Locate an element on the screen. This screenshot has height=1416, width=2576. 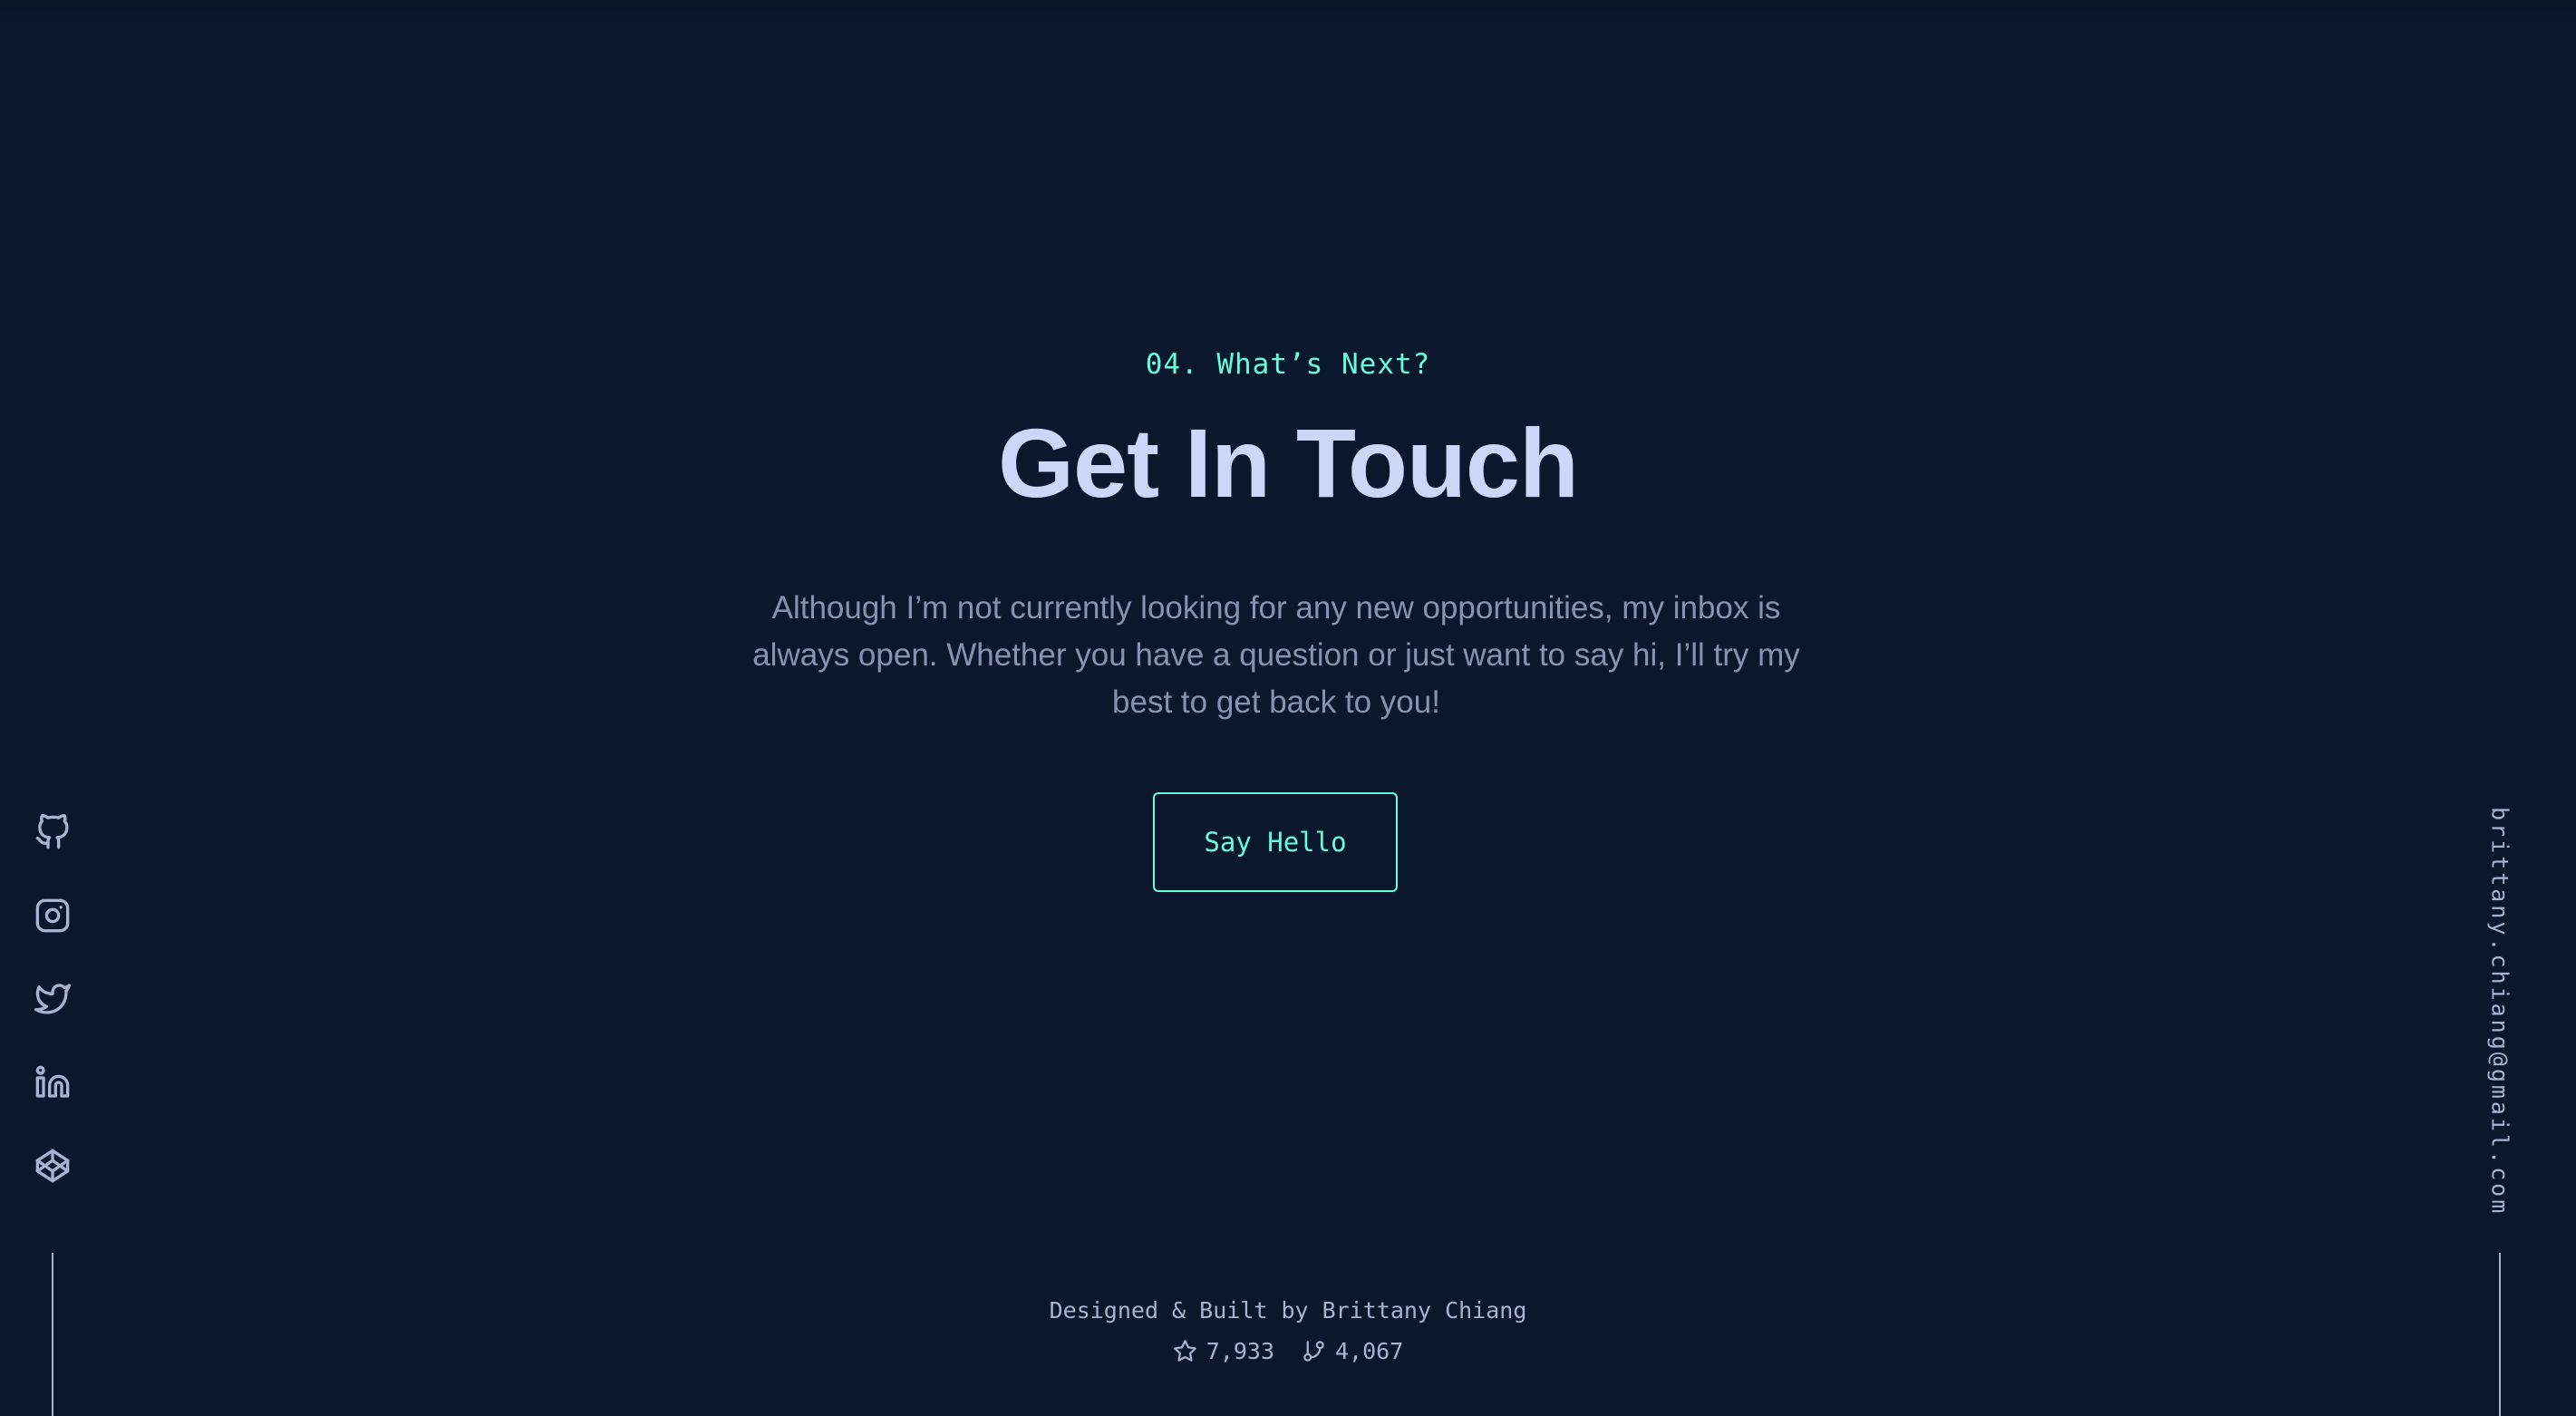
contact-title: Get In Touch is located at coordinates (1288, 463).